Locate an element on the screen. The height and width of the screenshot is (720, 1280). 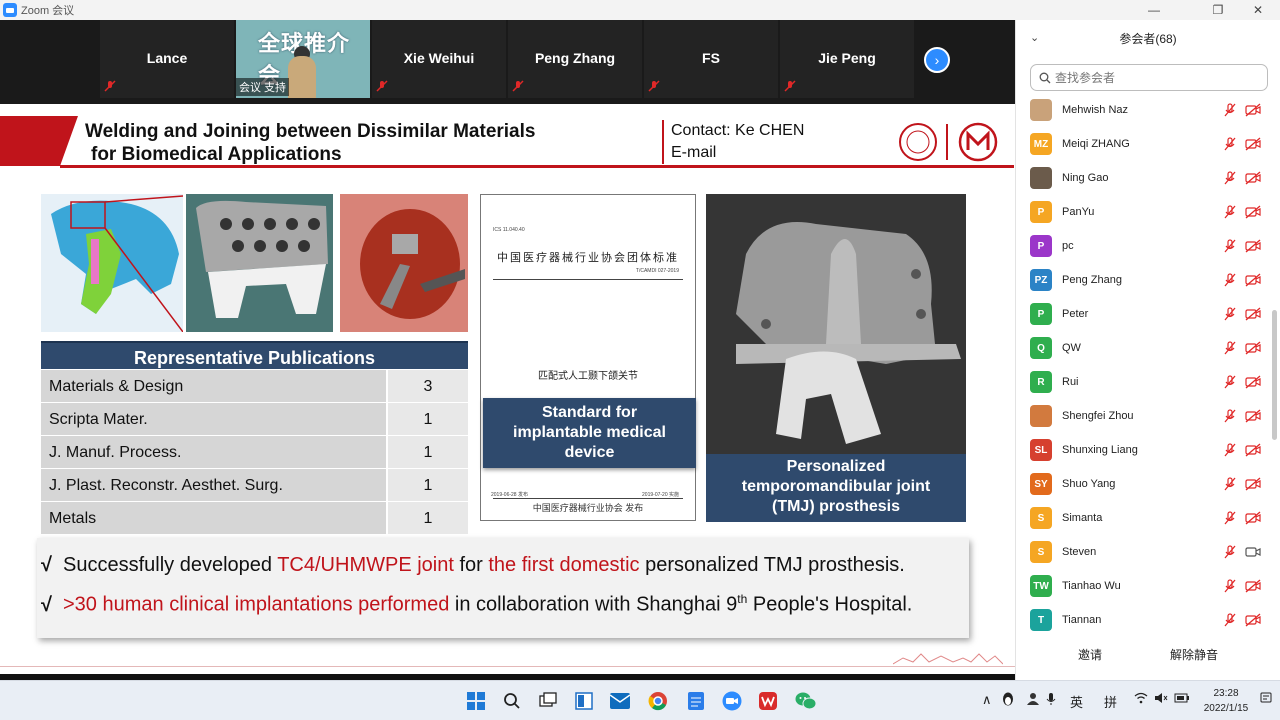
ime-language: 英 is located at coordinates (1076, 701).